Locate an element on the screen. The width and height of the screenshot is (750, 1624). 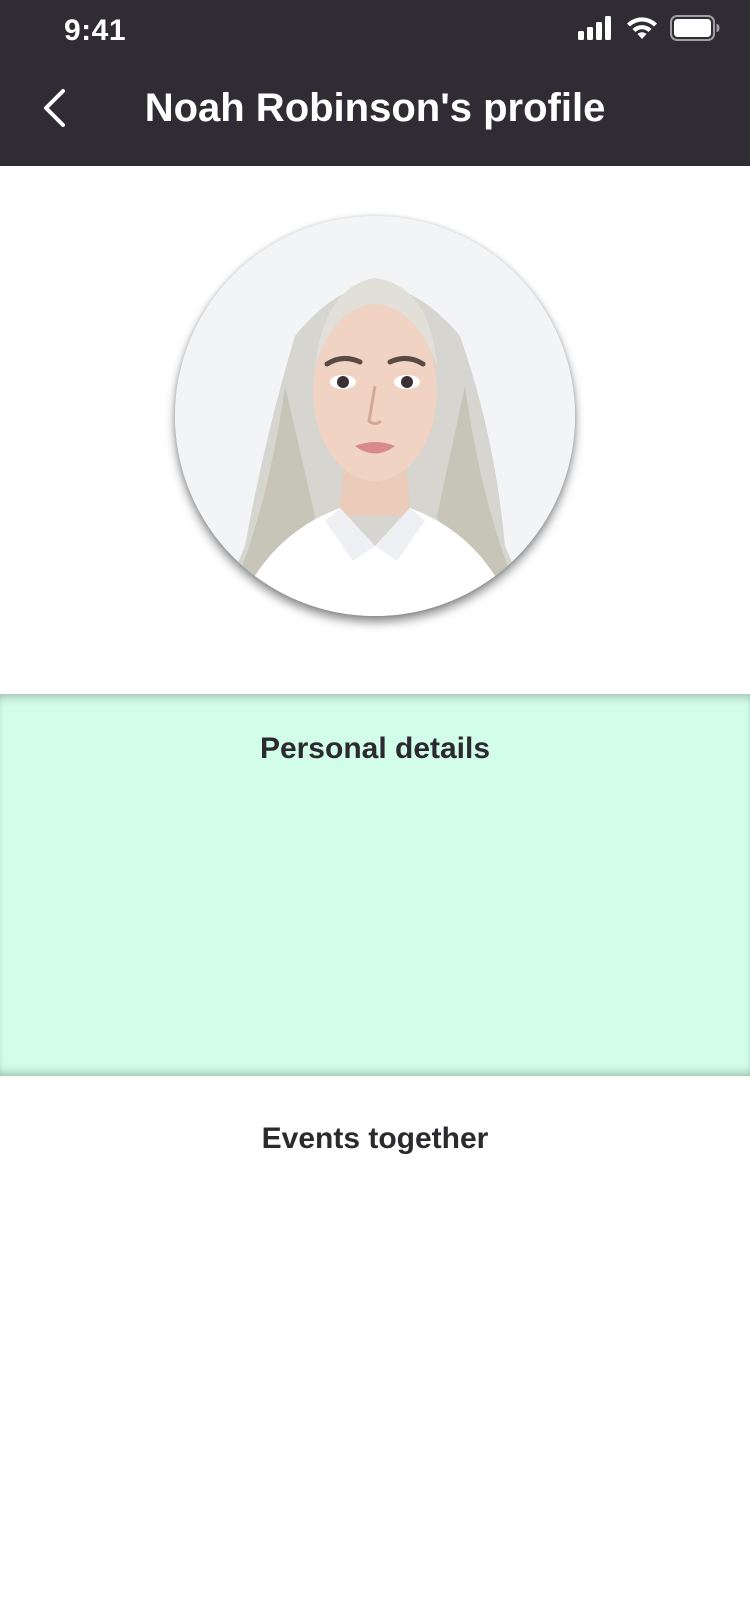
avatar is located at coordinates (375, 416).